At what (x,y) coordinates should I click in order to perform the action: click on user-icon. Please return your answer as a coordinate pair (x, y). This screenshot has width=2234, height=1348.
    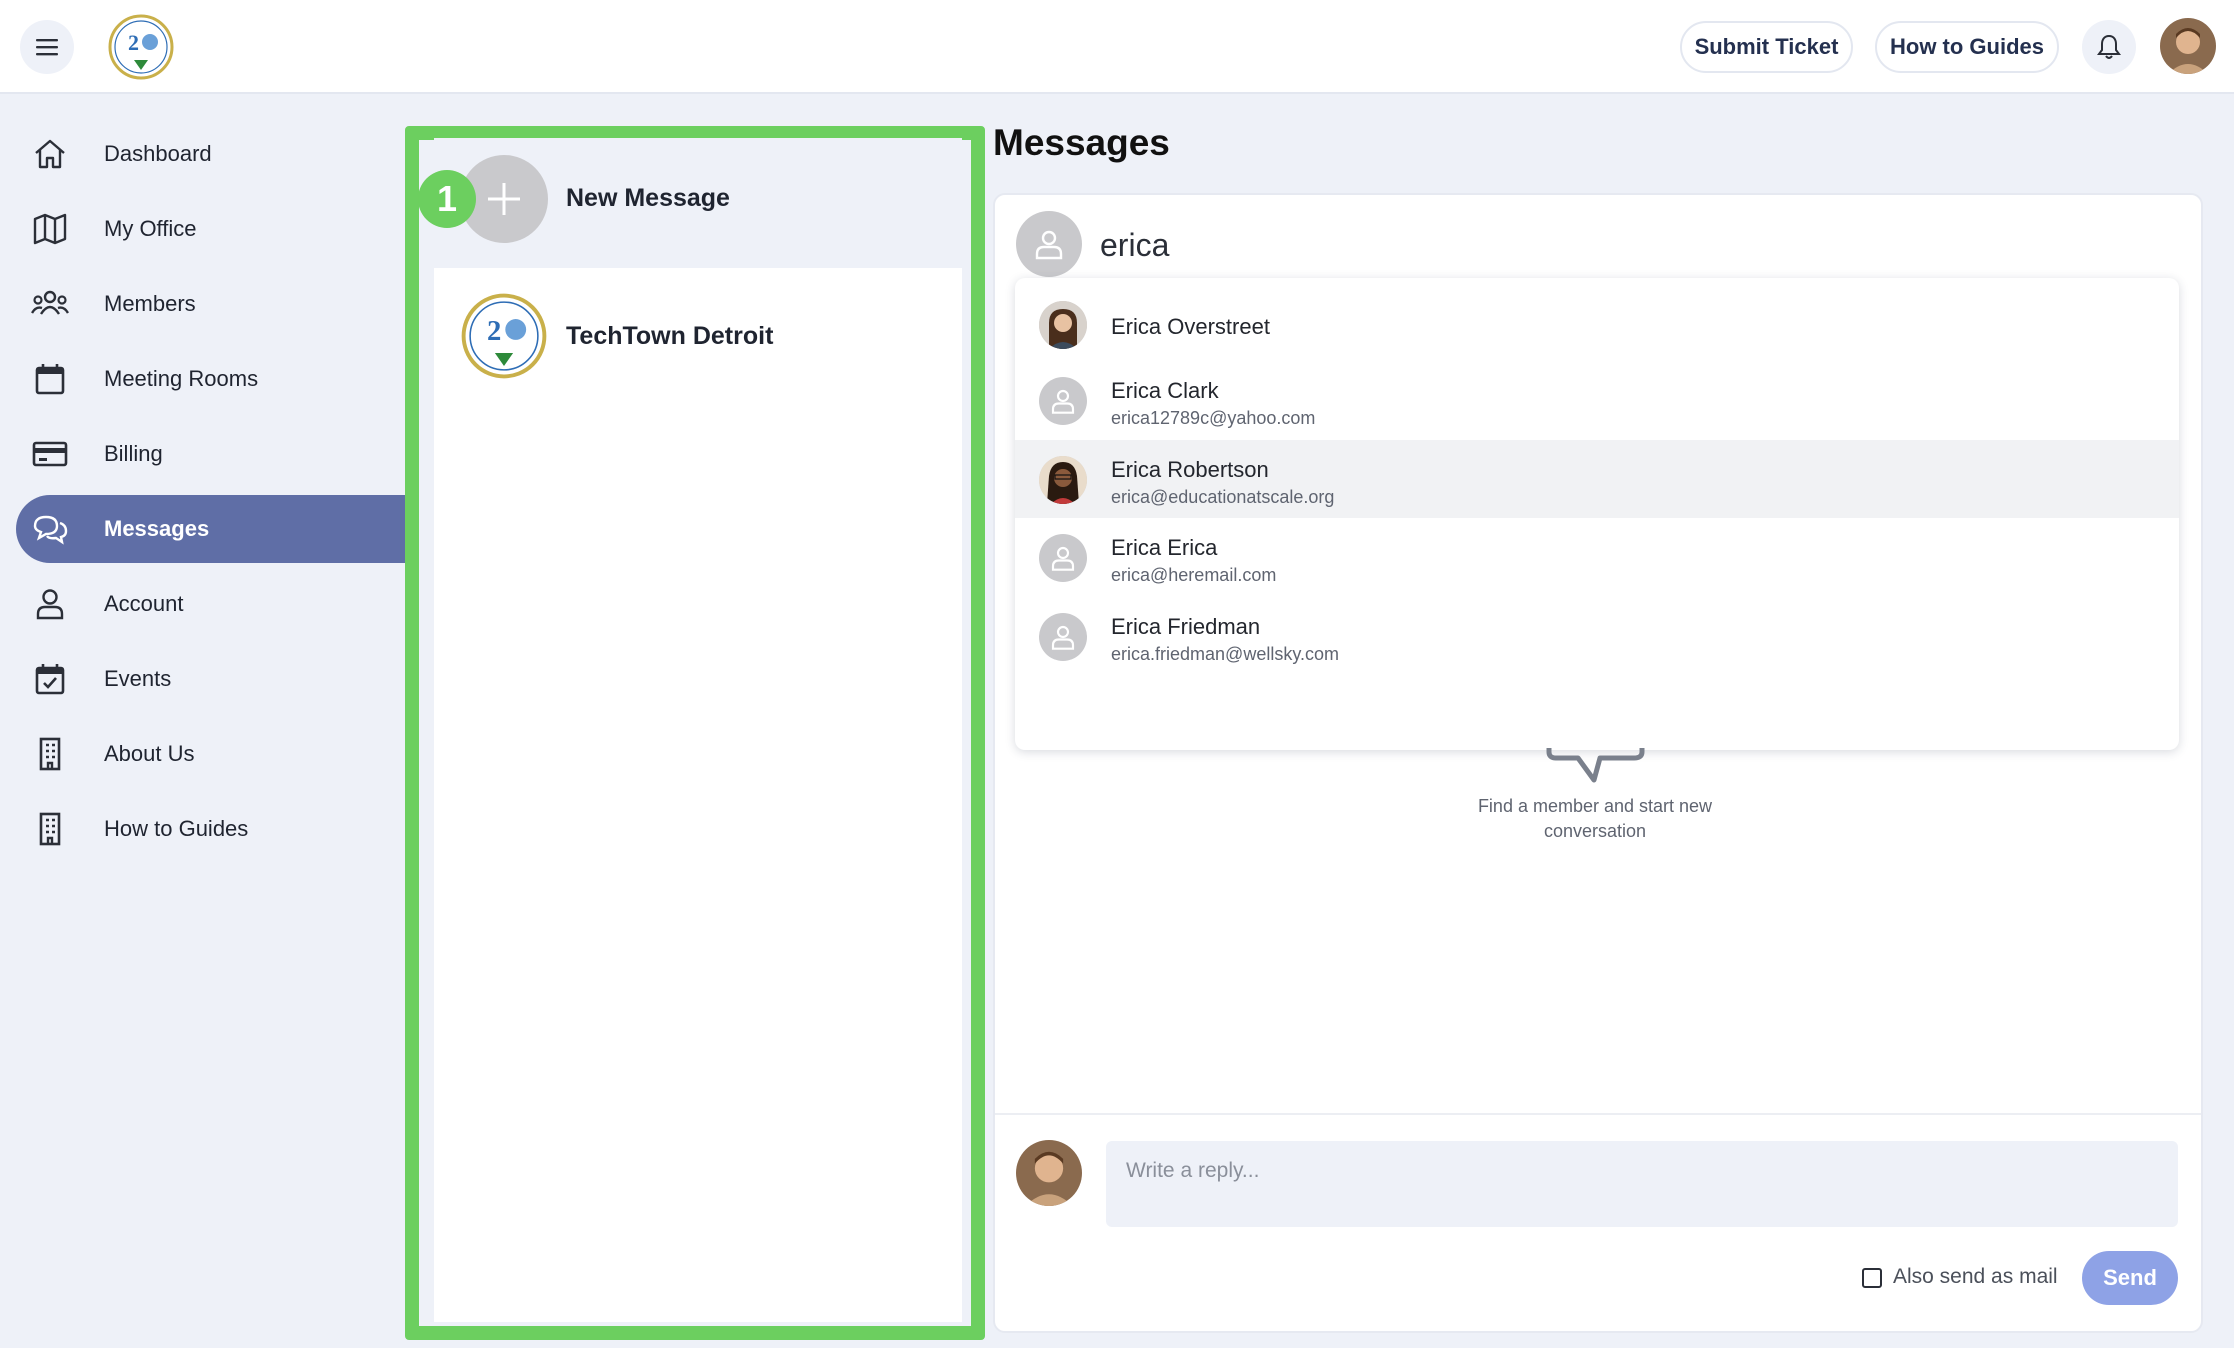
    Looking at the image, I should click on (50, 604).